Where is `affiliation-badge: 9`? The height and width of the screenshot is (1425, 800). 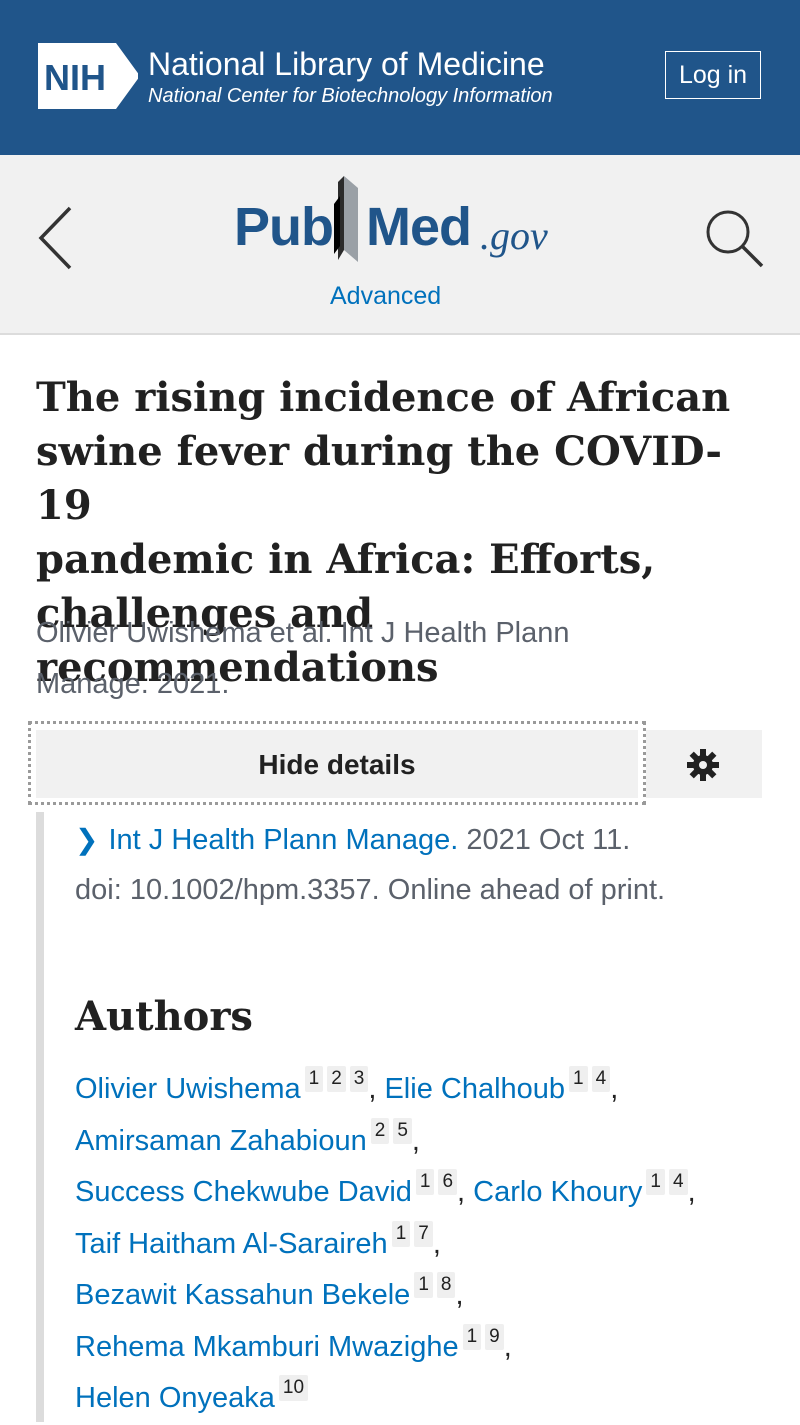 affiliation-badge: 9 is located at coordinates (494, 1336).